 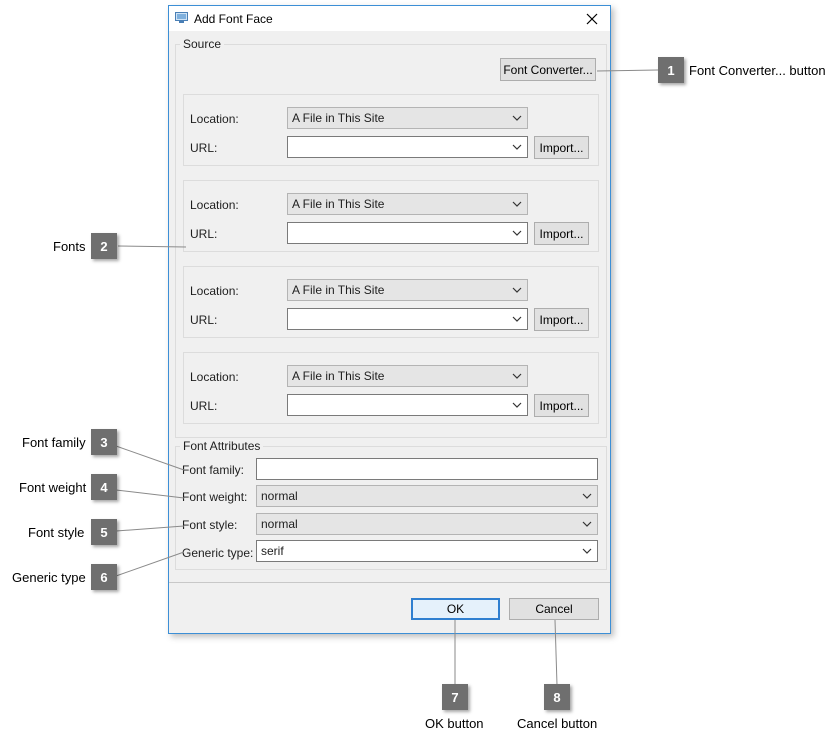 What do you see at coordinates (53, 487) in the screenshot?
I see `callout-label: Font weight` at bounding box center [53, 487].